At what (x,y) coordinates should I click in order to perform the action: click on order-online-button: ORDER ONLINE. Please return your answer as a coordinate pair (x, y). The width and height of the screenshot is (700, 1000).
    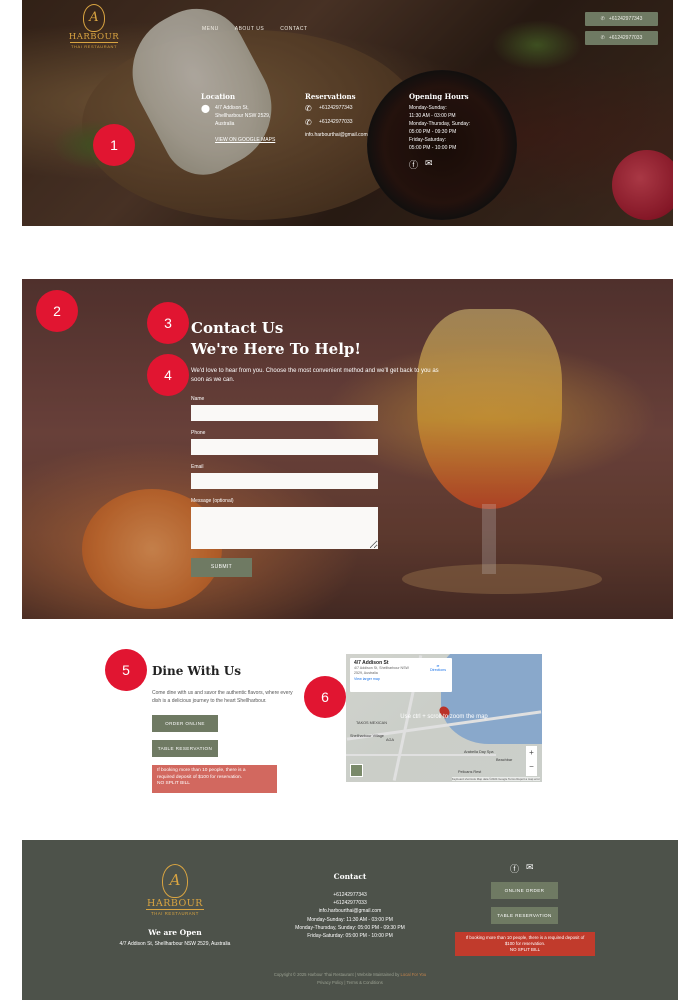
    Looking at the image, I should click on (185, 723).